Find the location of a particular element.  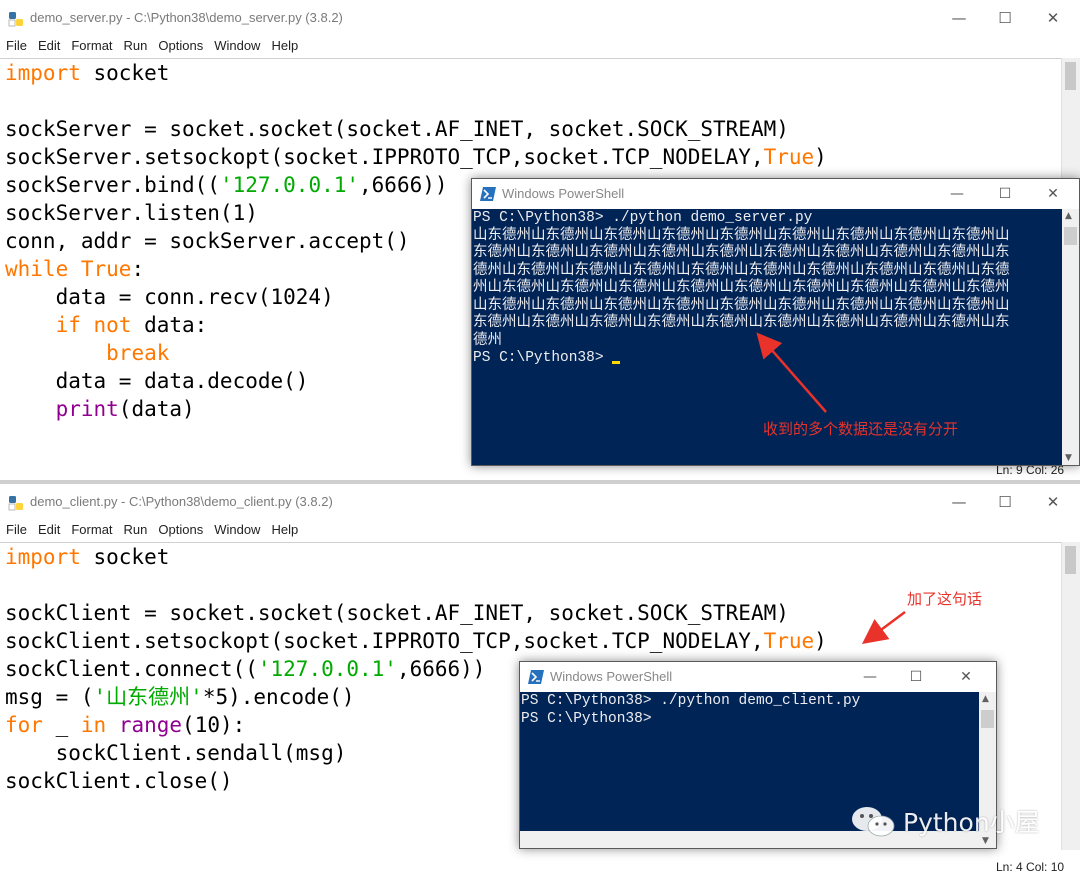

code-text: _ is located at coordinates (61, 725).